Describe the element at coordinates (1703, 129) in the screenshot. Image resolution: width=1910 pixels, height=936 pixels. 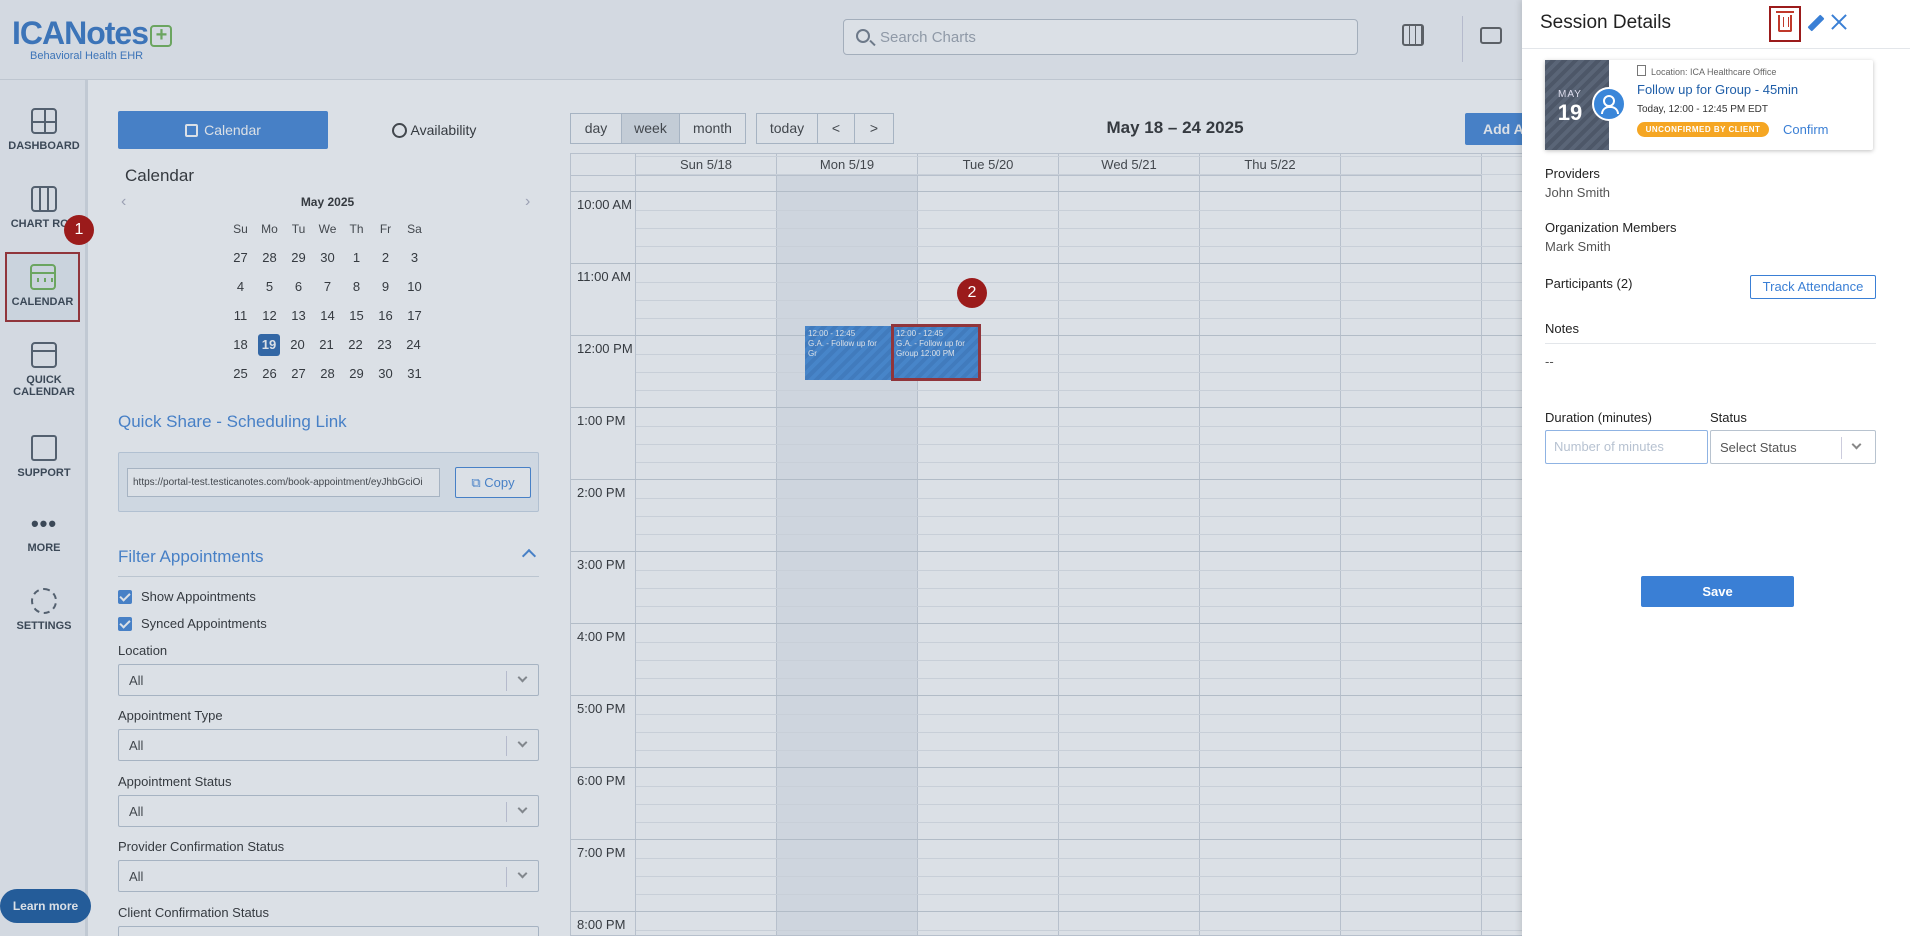
I see `status-badge: UNCONFIRMED BY CLIENT` at that location.